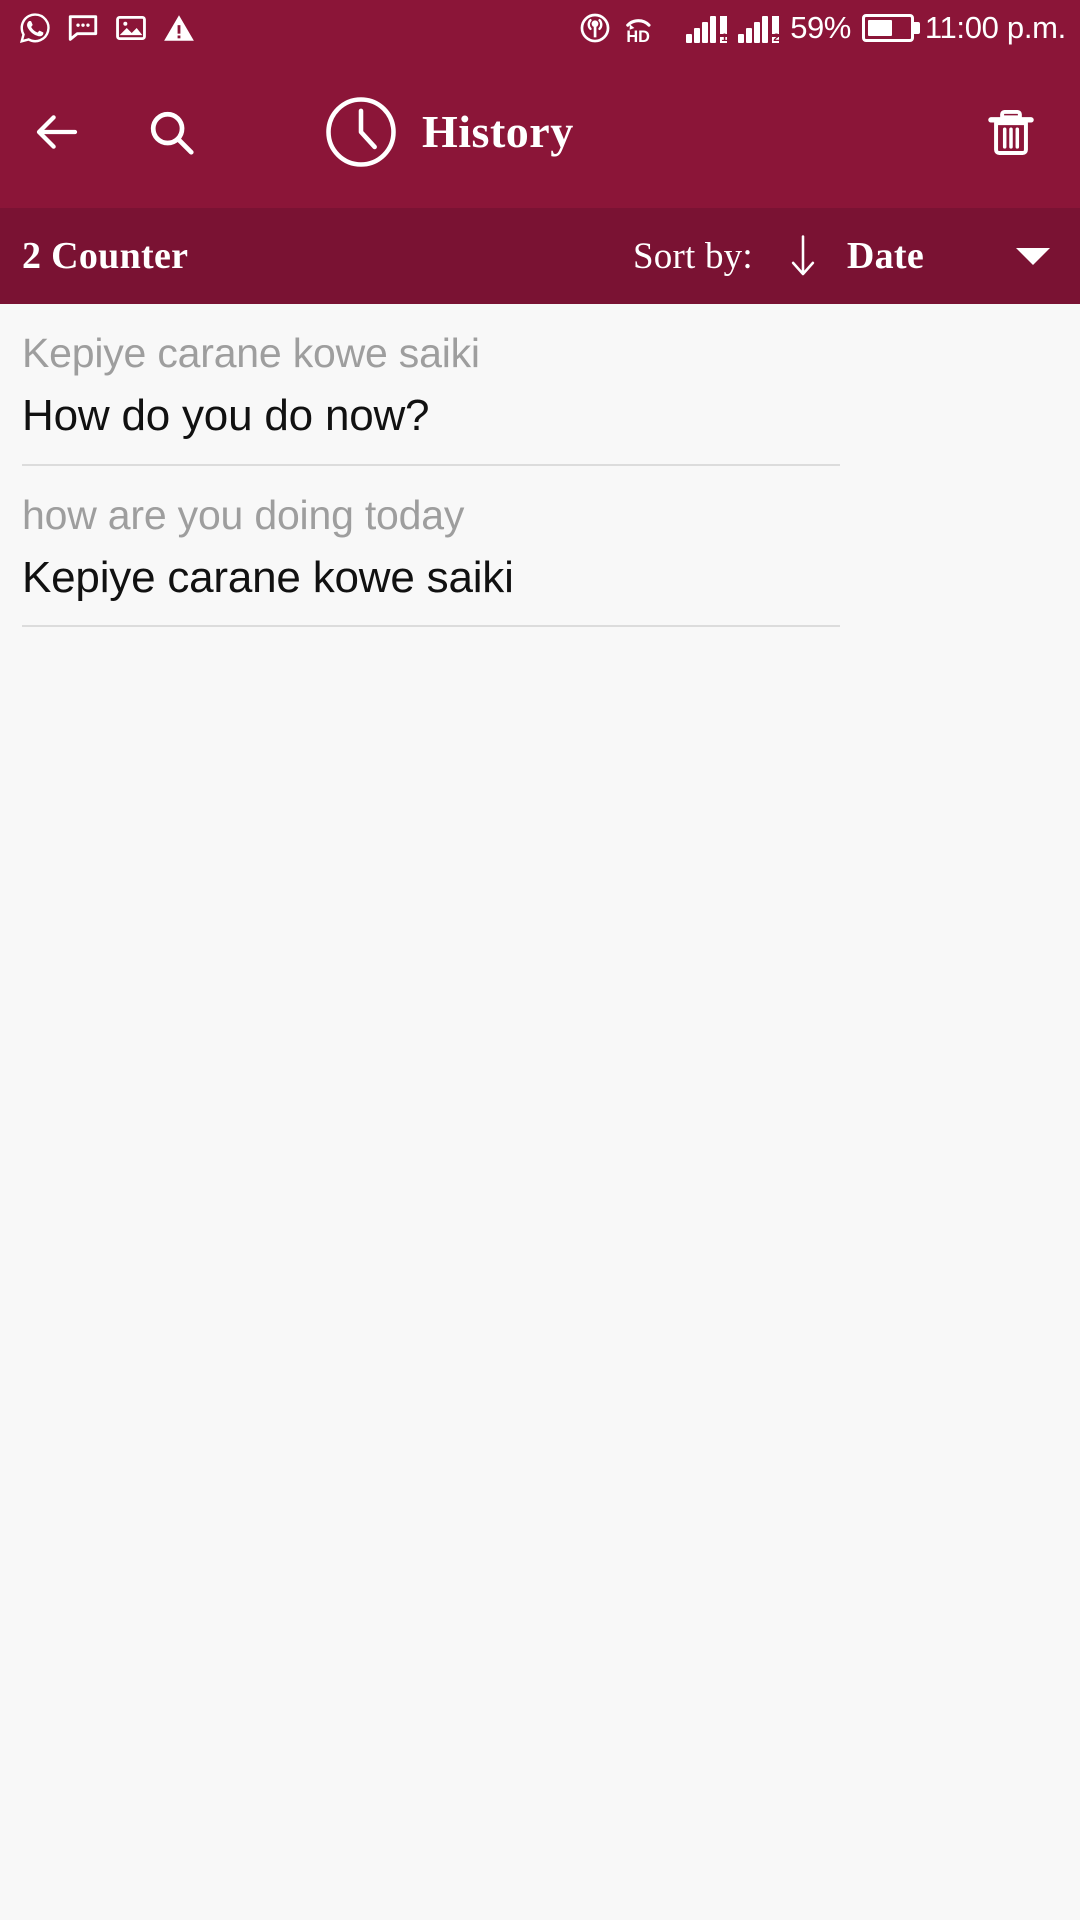  I want to click on hd-call-icon: HD, so click(649, 28).